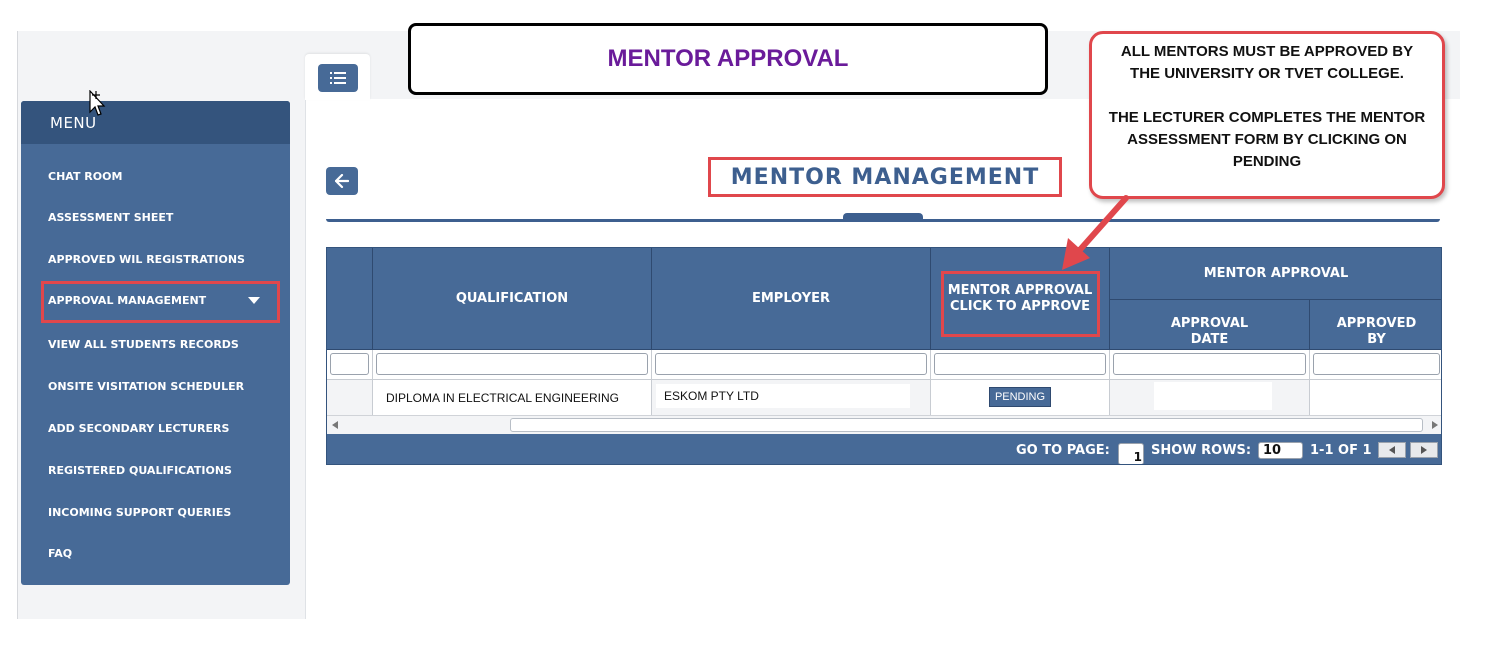  Describe the element at coordinates (1095, 232) in the screenshot. I see `annotation-arrow-icon` at that location.